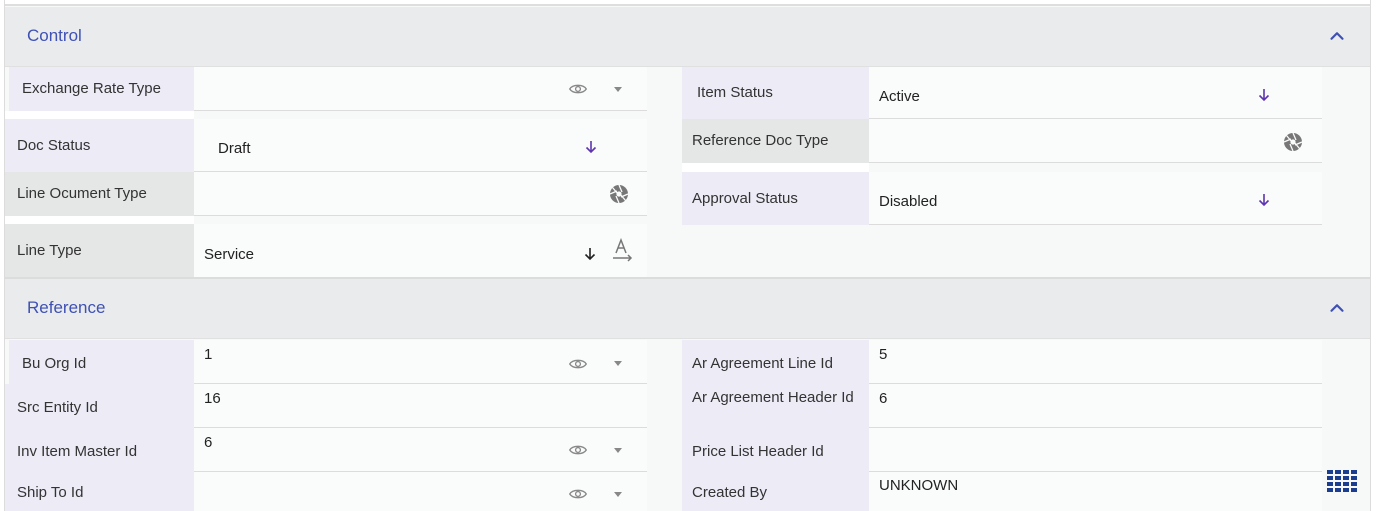  Describe the element at coordinates (775, 491) in the screenshot. I see `created-by-label: Created By` at that location.